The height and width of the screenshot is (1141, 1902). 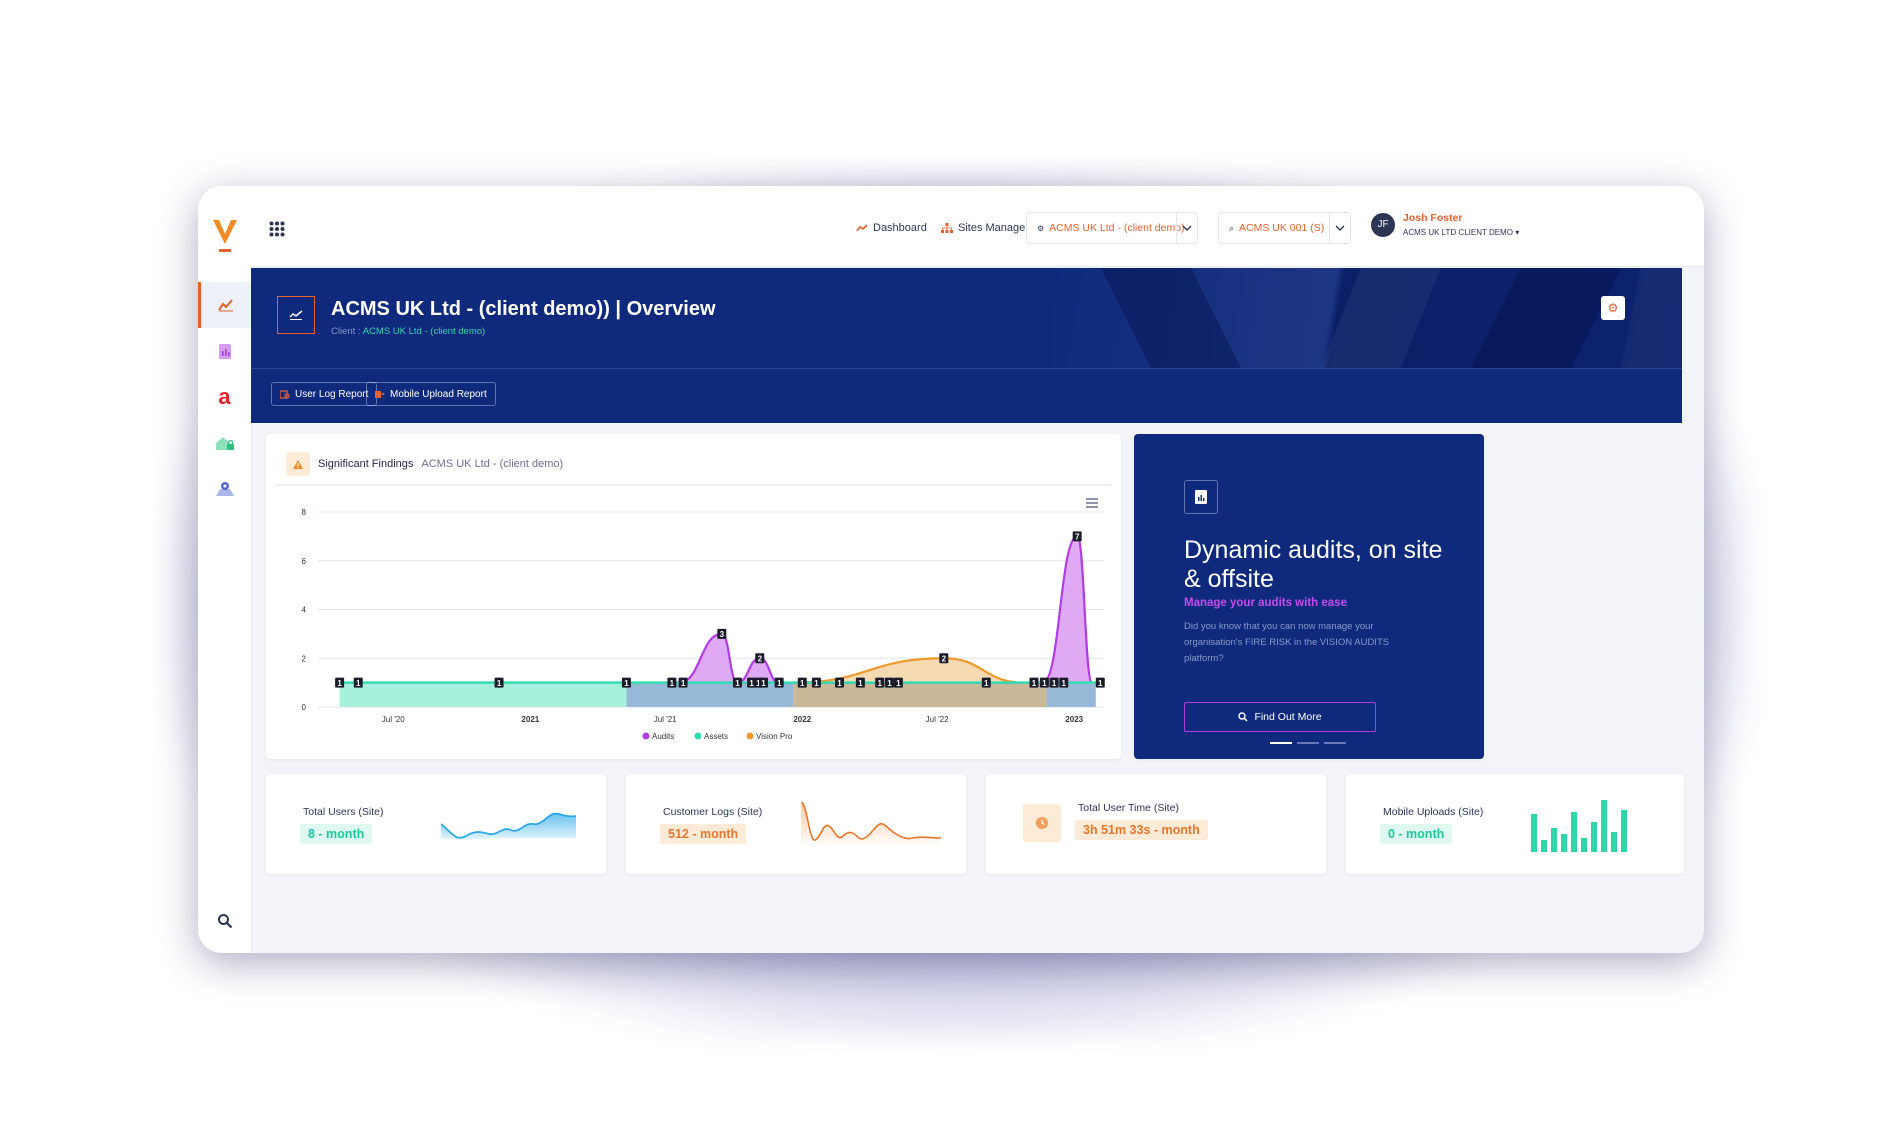 I want to click on nav-dashboard: Dashboard, so click(x=891, y=228).